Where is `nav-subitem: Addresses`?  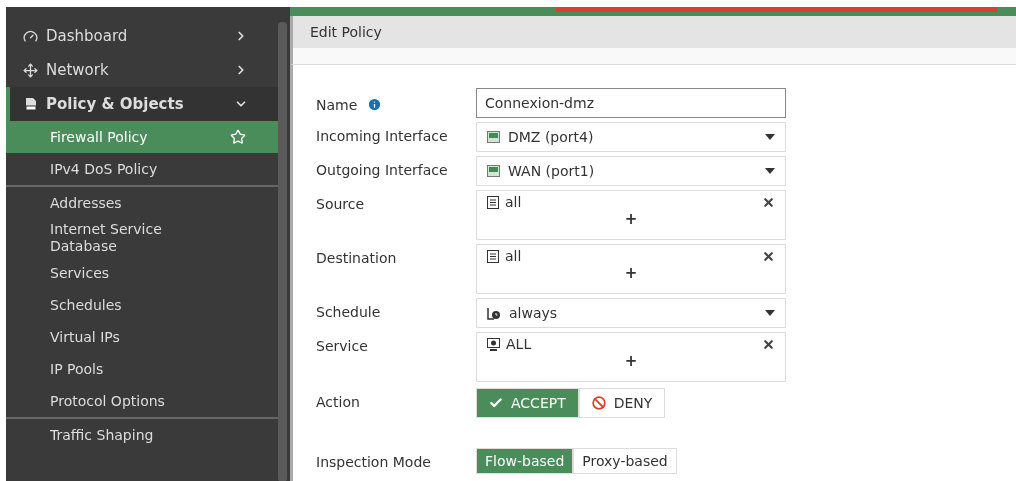 nav-subitem: Addresses is located at coordinates (142, 203).